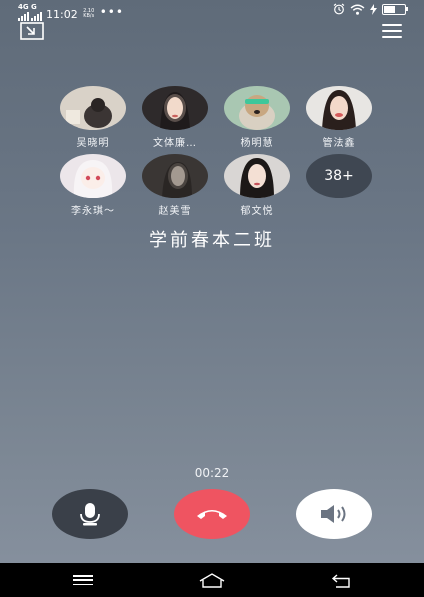  Describe the element at coordinates (257, 211) in the screenshot. I see `participant-name: 郁文悦` at that location.